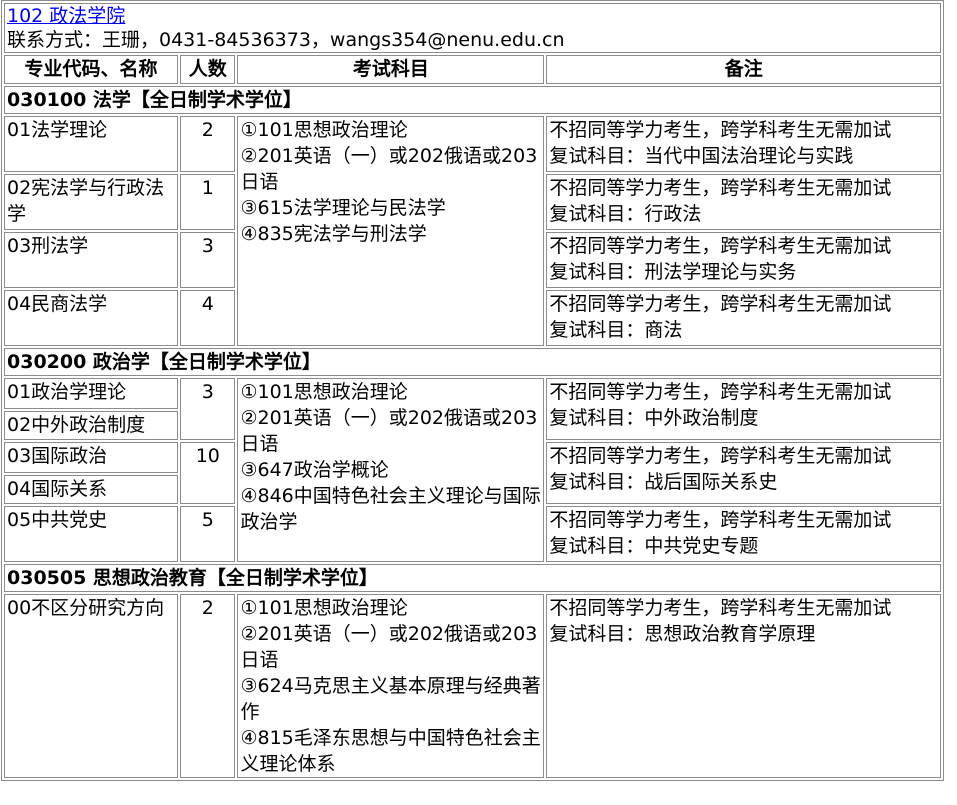 The width and height of the screenshot is (957, 805). I want to click on column-header-count: 人数, so click(208, 69).